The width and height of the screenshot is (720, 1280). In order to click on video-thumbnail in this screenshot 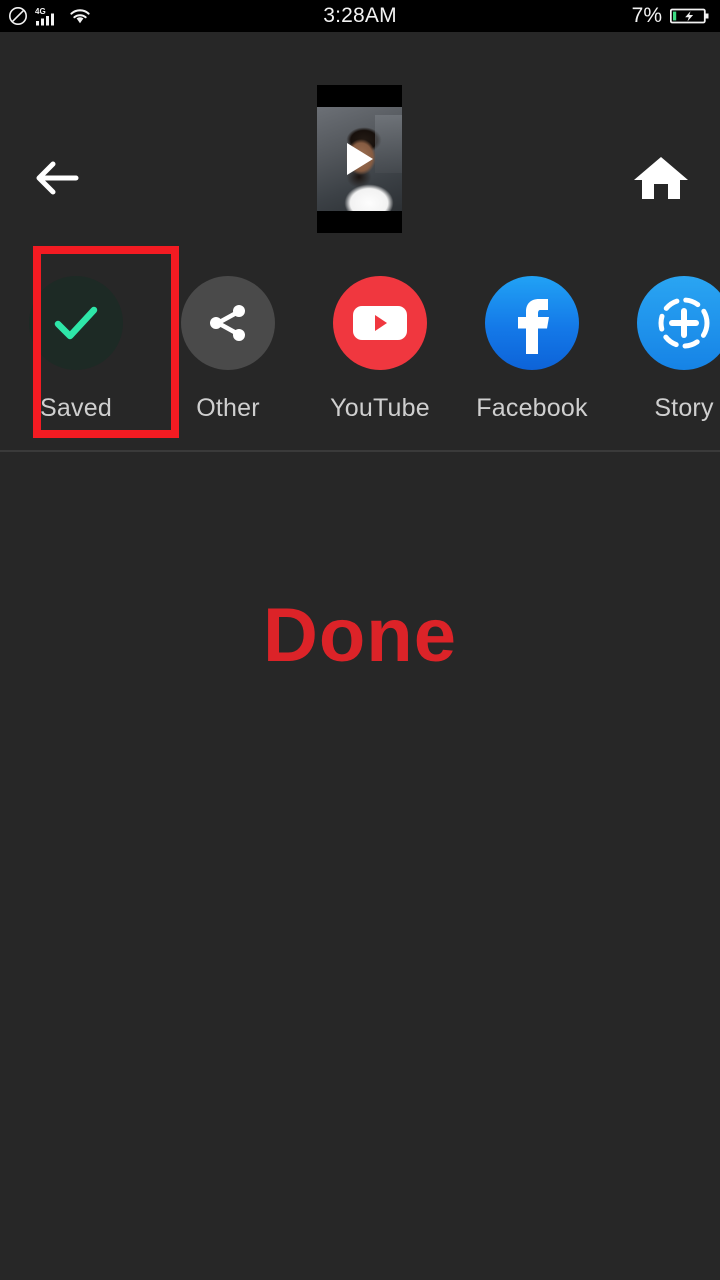, I will do `click(359, 159)`.